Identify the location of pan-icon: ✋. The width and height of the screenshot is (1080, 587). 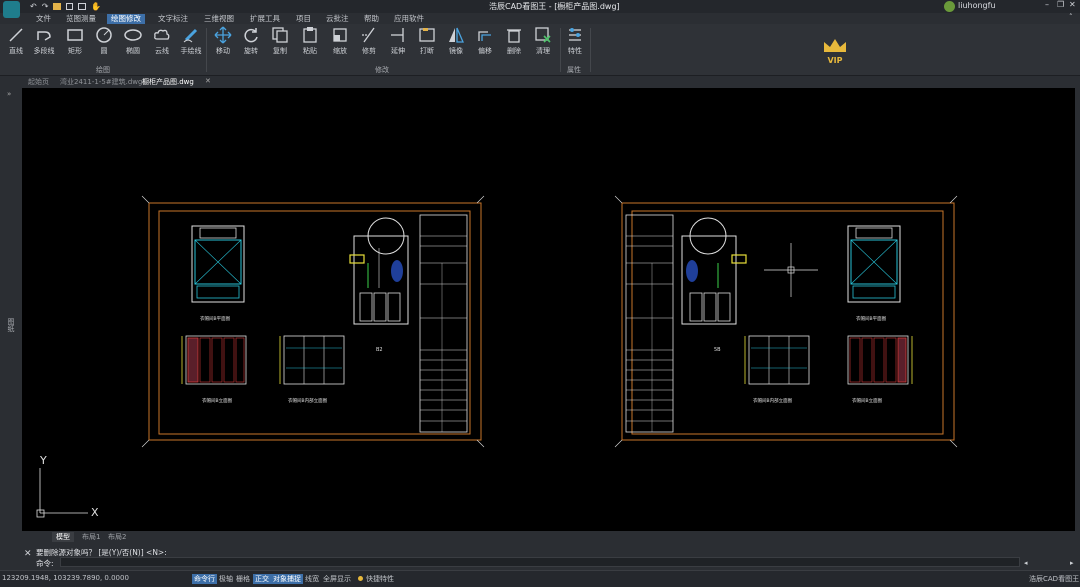
(96, 6).